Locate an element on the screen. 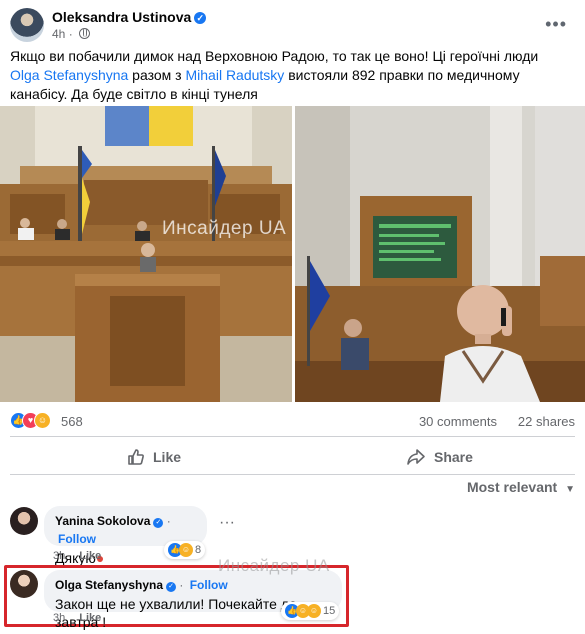 The width and height of the screenshot is (585, 634). comment-bubble: Yanina Sokolova ✓ · Follow Дякую● is located at coordinates (125, 536).